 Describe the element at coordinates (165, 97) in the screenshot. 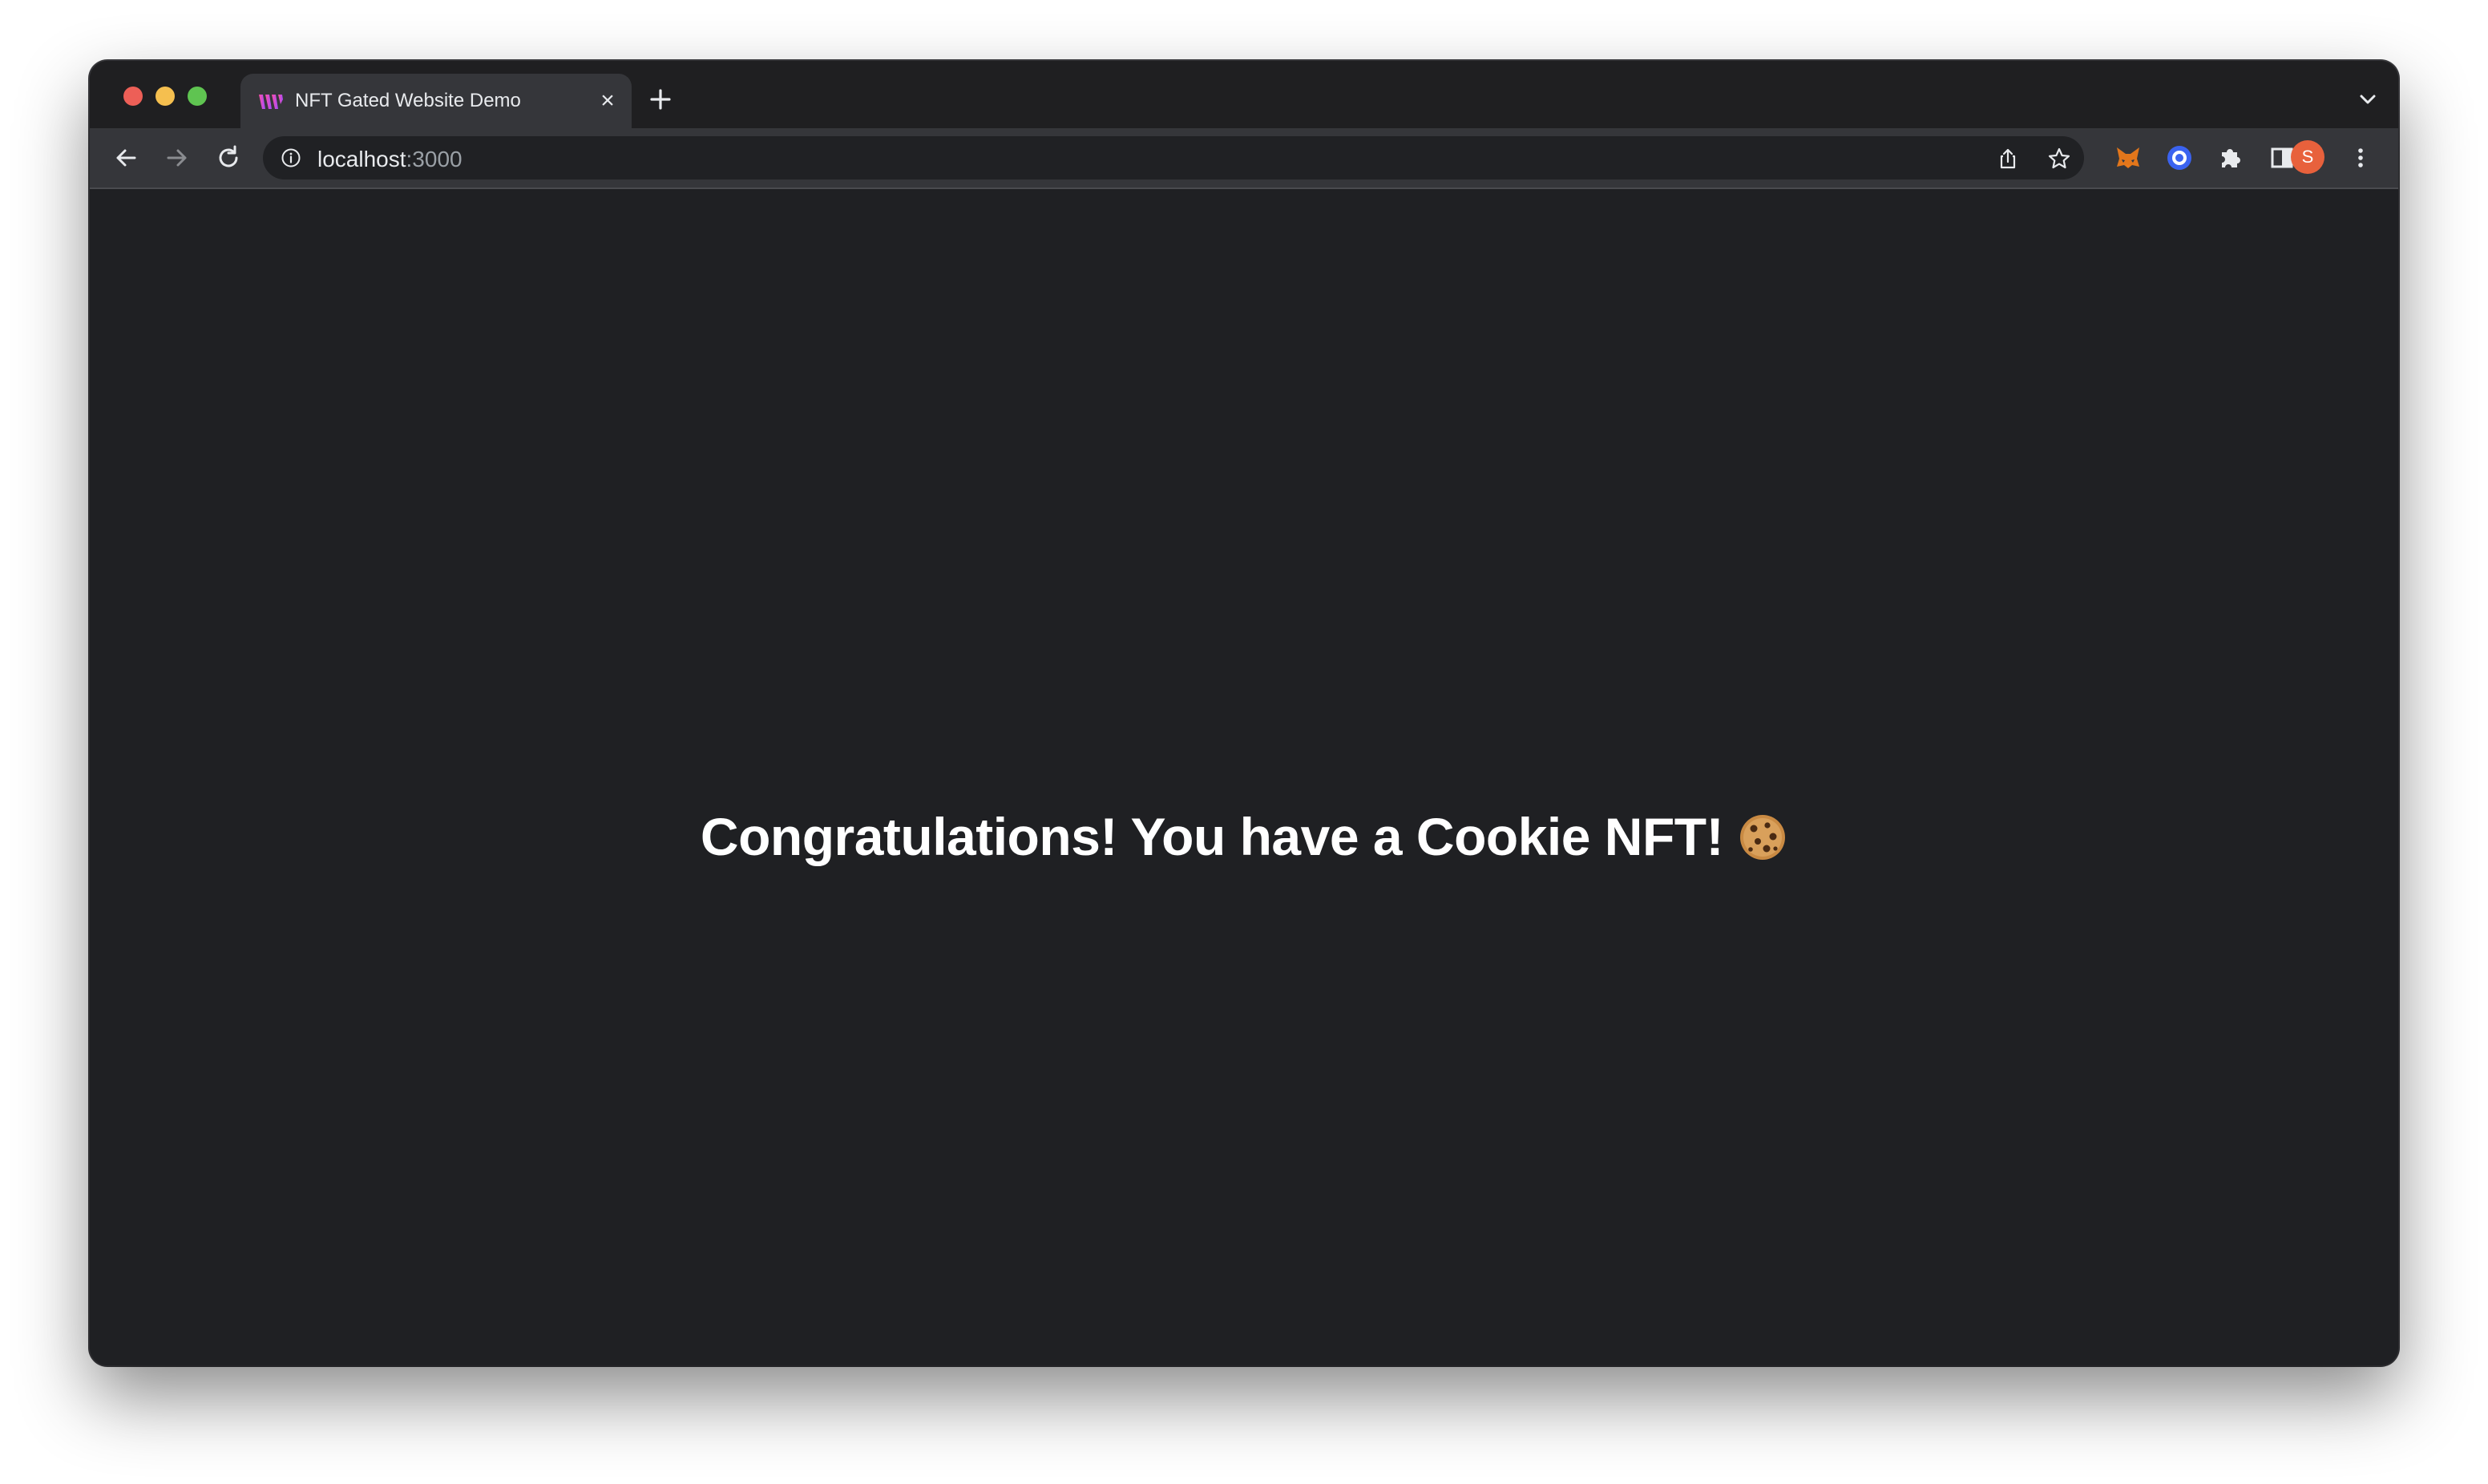

I see `minimize-window-button` at that location.